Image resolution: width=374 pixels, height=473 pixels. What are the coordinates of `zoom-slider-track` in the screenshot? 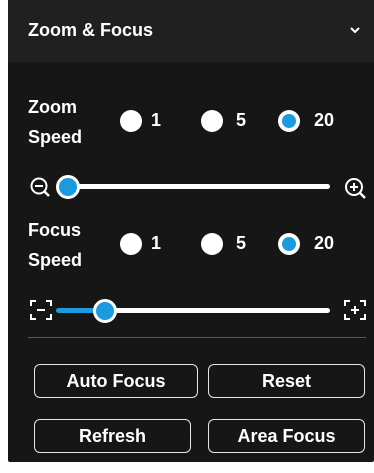 It's located at (195, 186).